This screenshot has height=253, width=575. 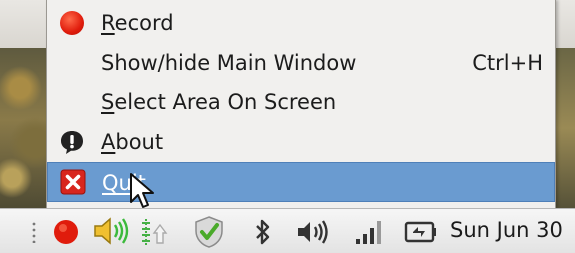 I want to click on volume-speaker-icon, so click(x=112, y=231).